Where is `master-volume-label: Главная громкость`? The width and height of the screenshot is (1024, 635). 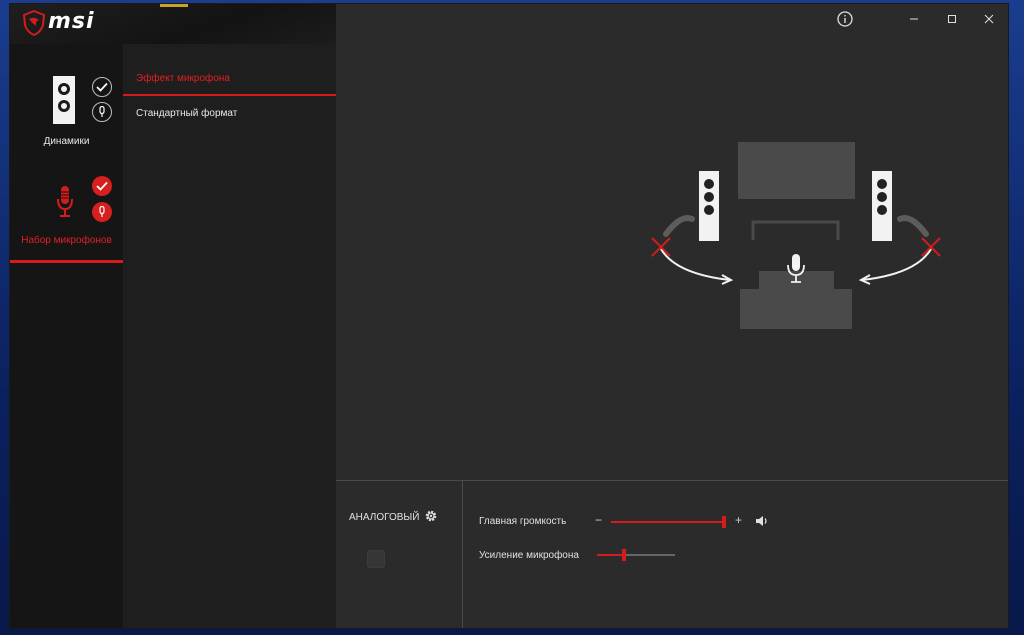
master-volume-label: Главная громкость is located at coordinates (523, 521).